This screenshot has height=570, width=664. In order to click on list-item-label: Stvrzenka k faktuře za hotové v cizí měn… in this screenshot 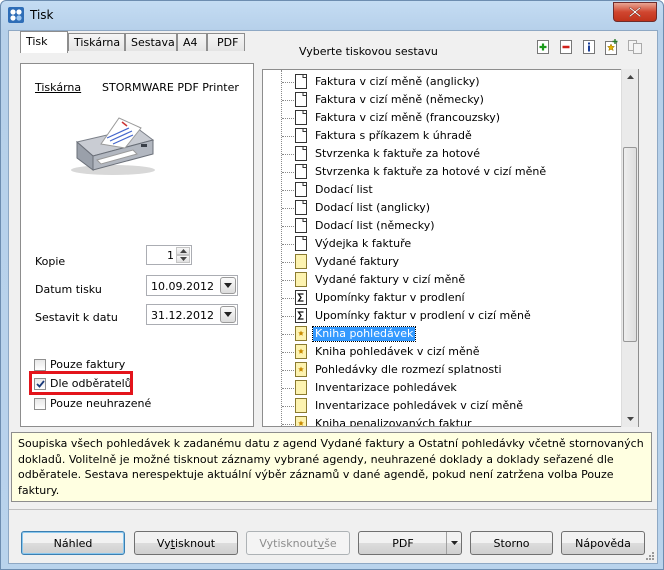, I will do `click(431, 171)`.